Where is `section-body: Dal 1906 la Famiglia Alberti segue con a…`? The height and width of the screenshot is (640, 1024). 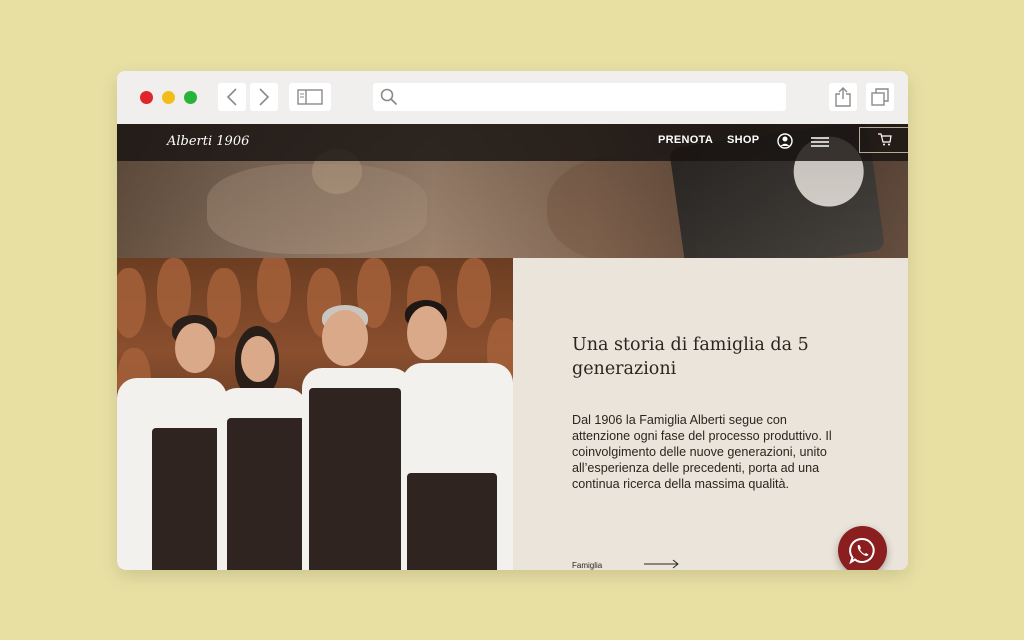
section-body: Dal 1906 la Famiglia Alberti segue con a… is located at coordinates (702, 452).